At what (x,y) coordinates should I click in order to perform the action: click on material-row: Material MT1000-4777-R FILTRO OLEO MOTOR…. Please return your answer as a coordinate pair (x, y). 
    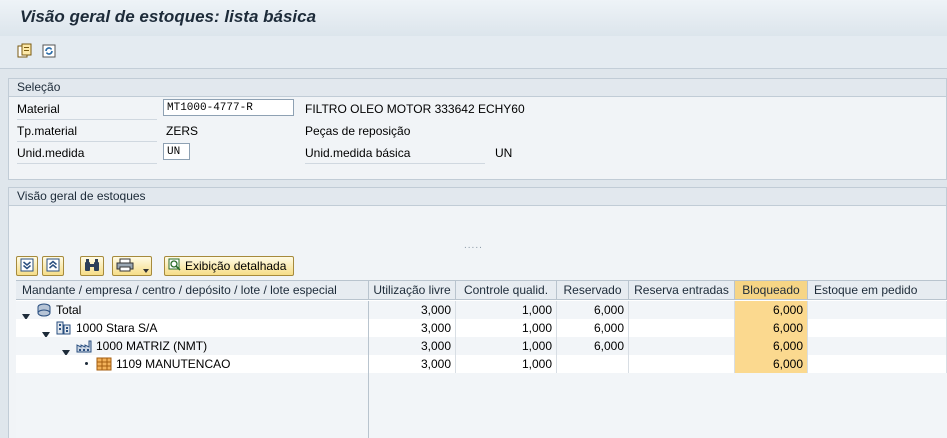
    Looking at the image, I should click on (477, 109).